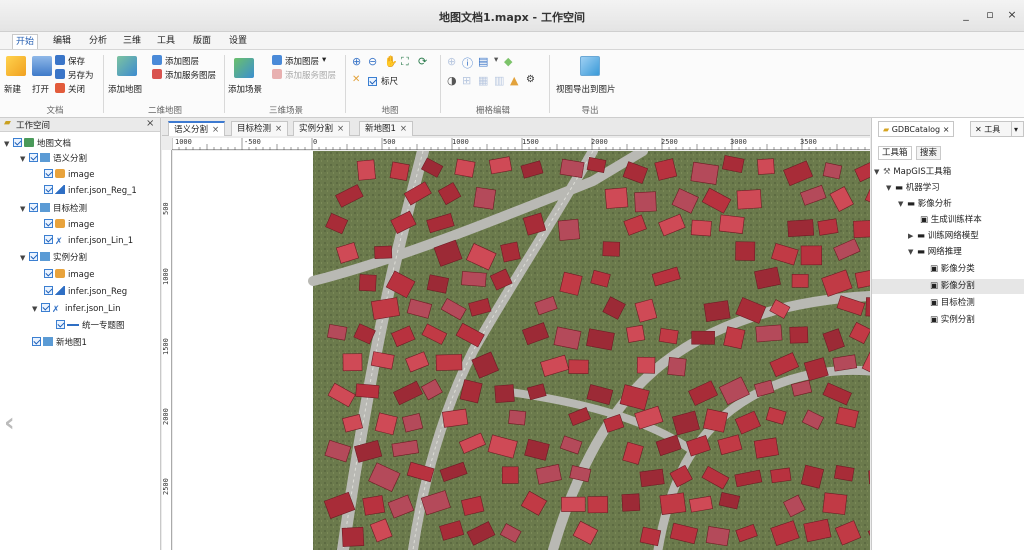 The height and width of the screenshot is (550, 1024). What do you see at coordinates (948, 252) in the screenshot?
I see `toolbox-inference: ▼ ▬ 网络推理` at bounding box center [948, 252].